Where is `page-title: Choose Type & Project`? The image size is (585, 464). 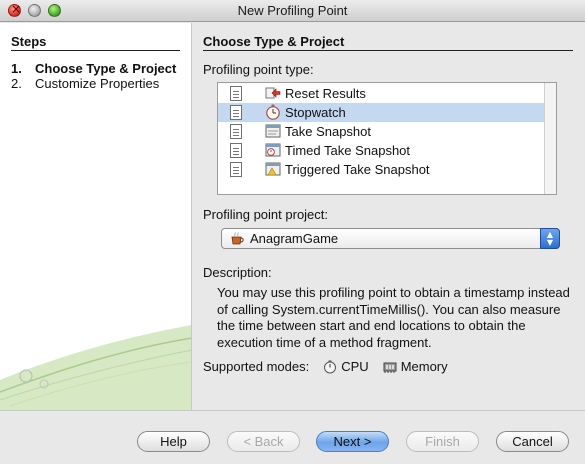 page-title: Choose Type & Project is located at coordinates (274, 41).